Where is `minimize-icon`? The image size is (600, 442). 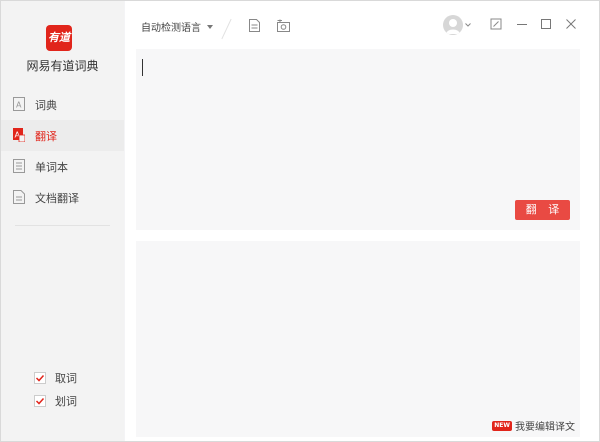 minimize-icon is located at coordinates (522, 24).